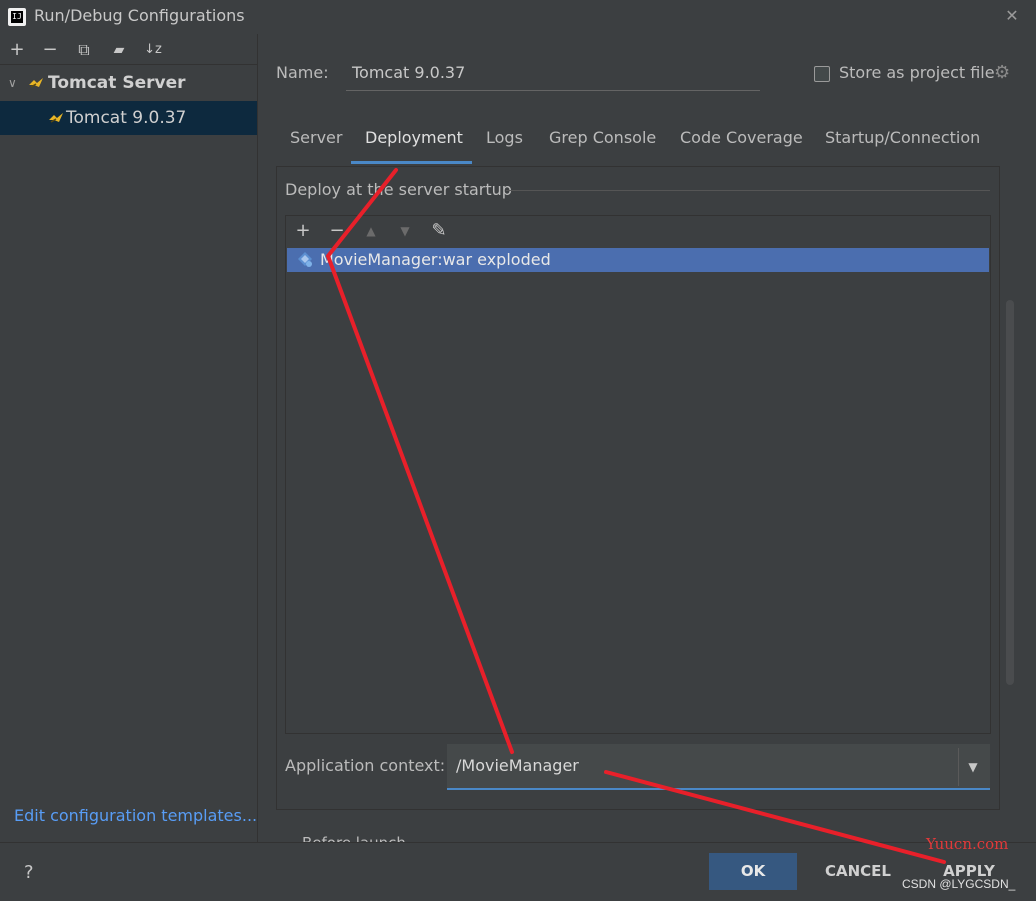 This screenshot has height=901, width=1036. I want to click on title-bar: IJ Run/Debug Configurations ✕, so click(518, 17).